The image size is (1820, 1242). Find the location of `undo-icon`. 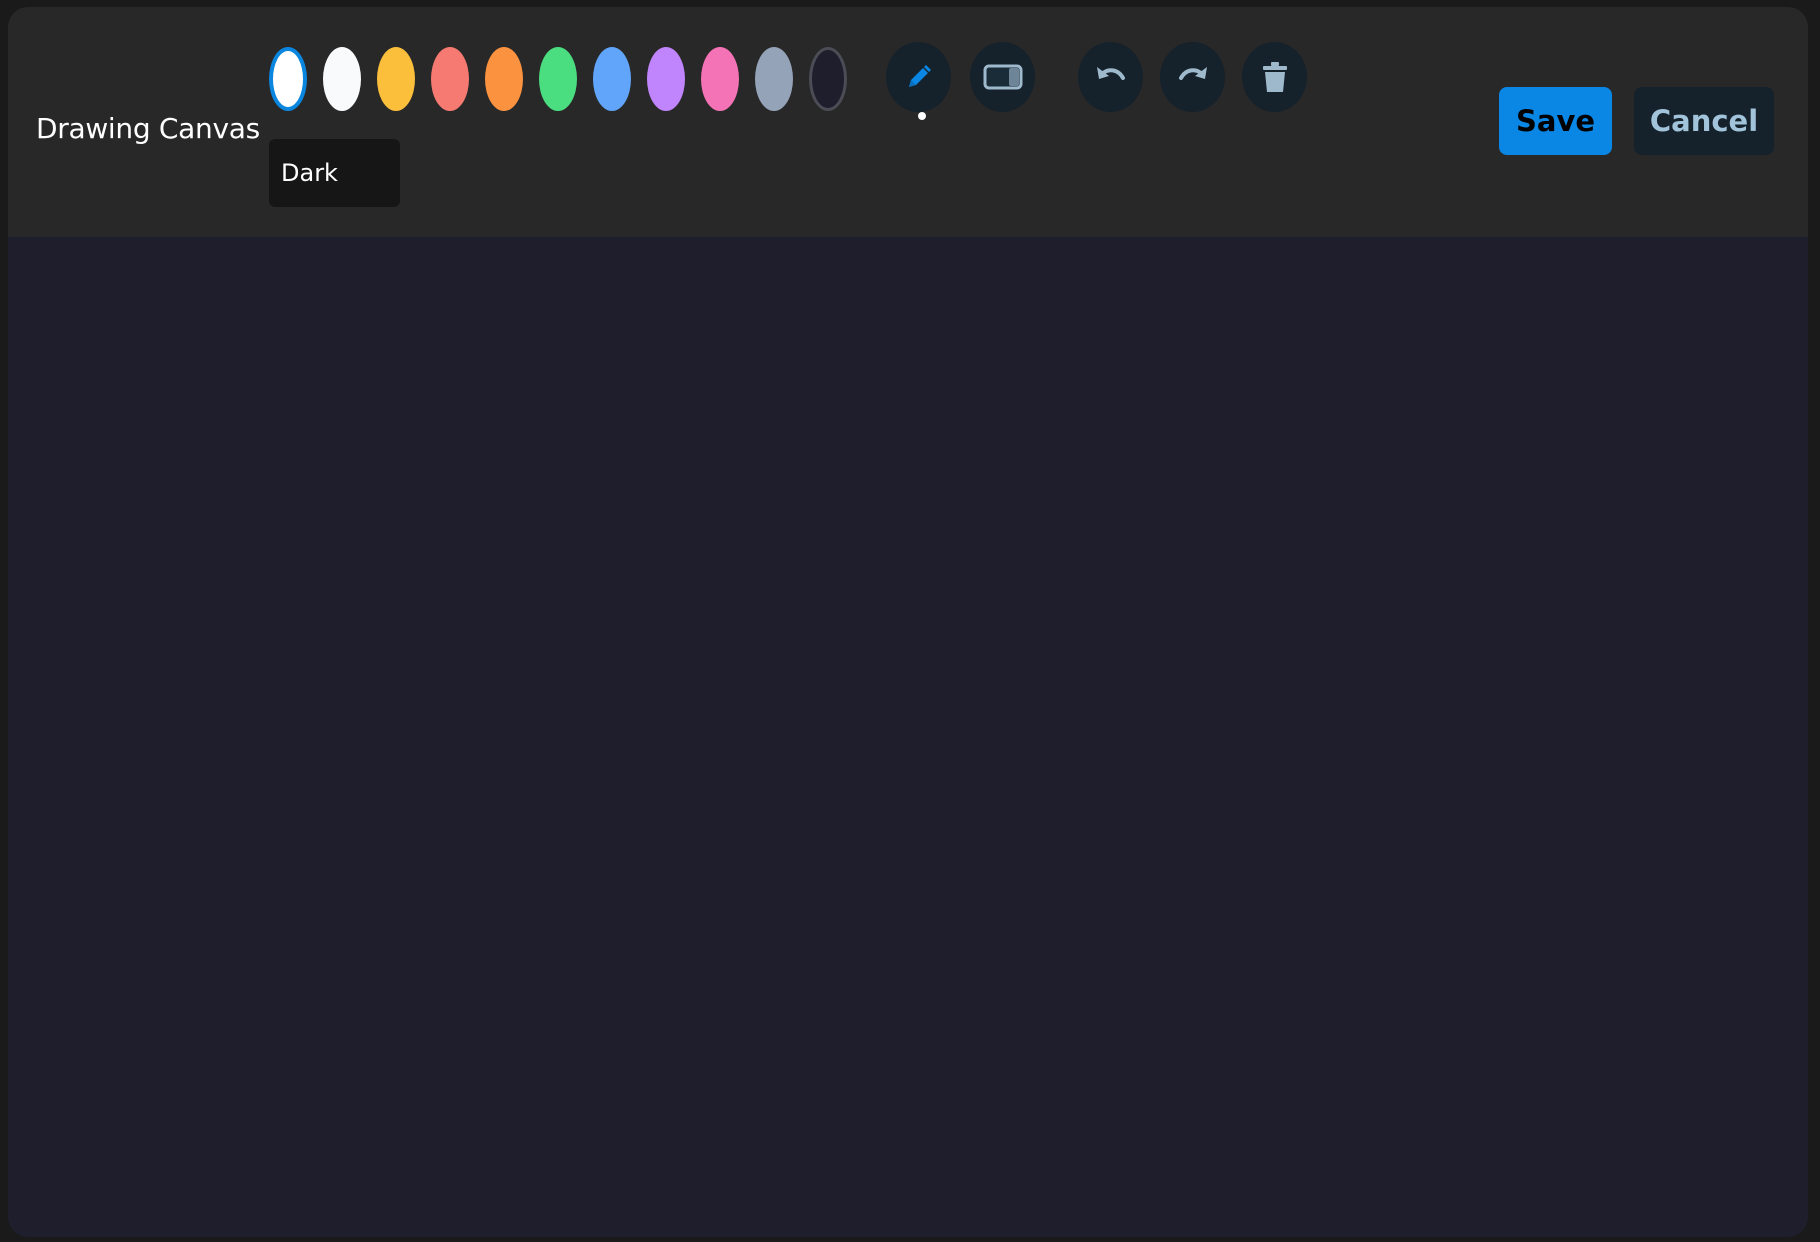

undo-icon is located at coordinates (1110, 73).